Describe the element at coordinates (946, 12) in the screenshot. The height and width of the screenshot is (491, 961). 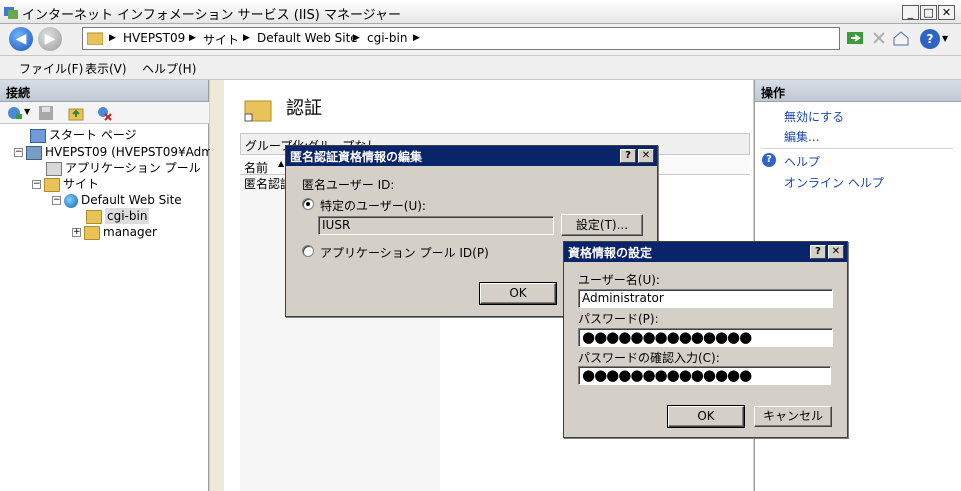
I see `close-button: ✕` at that location.